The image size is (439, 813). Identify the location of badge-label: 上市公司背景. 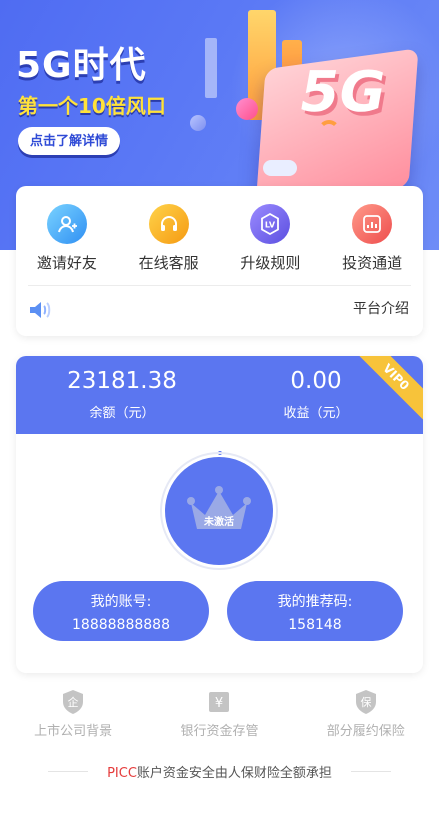
(73, 731).